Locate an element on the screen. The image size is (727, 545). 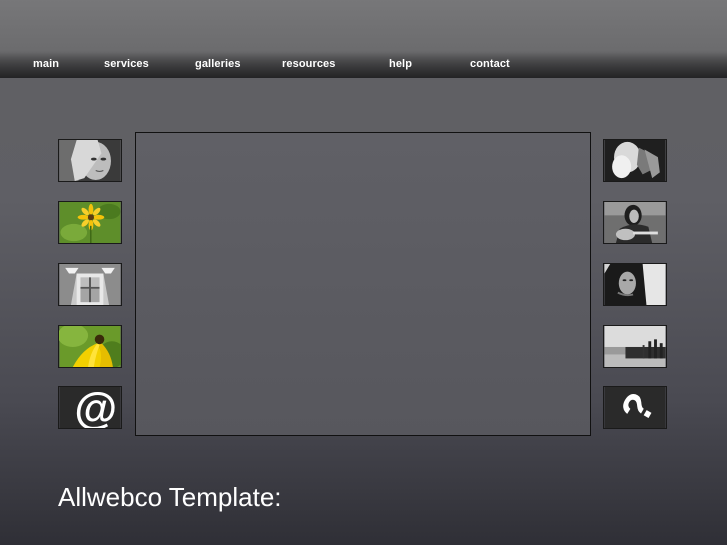
thumb-woman-guitar is located at coordinates (635, 222).